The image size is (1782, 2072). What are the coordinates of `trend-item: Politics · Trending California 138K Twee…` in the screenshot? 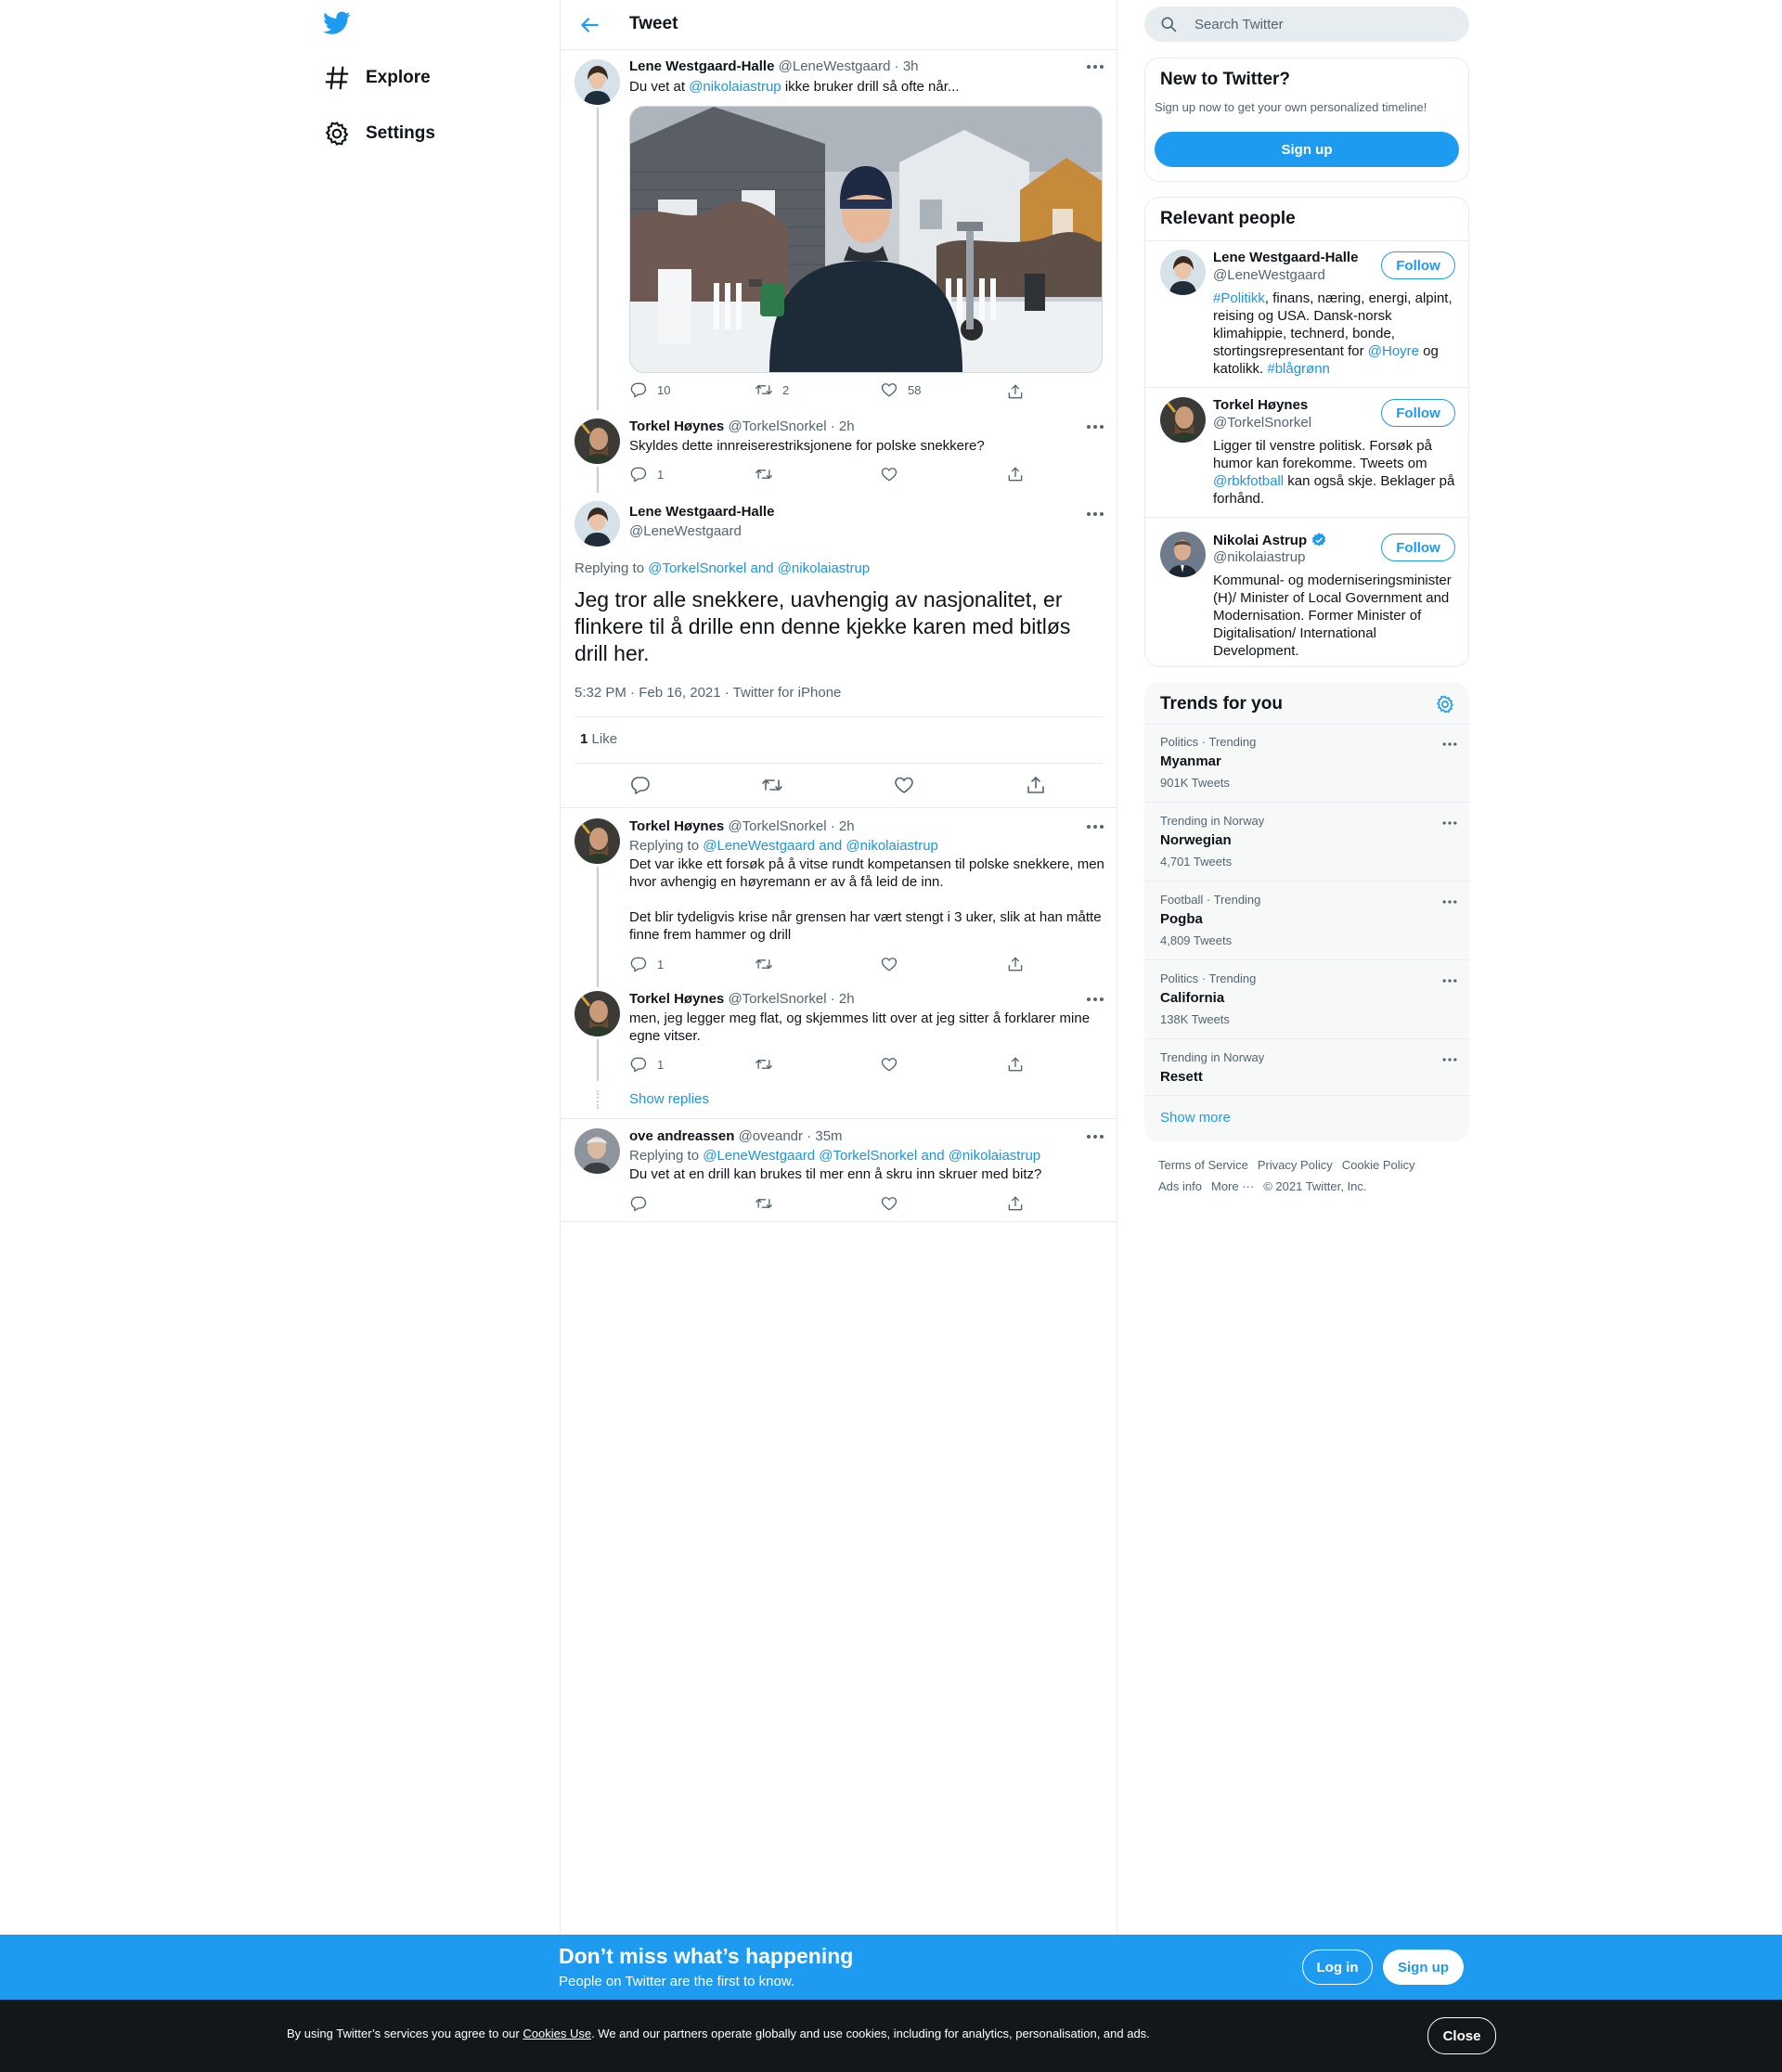 It's located at (1307, 999).